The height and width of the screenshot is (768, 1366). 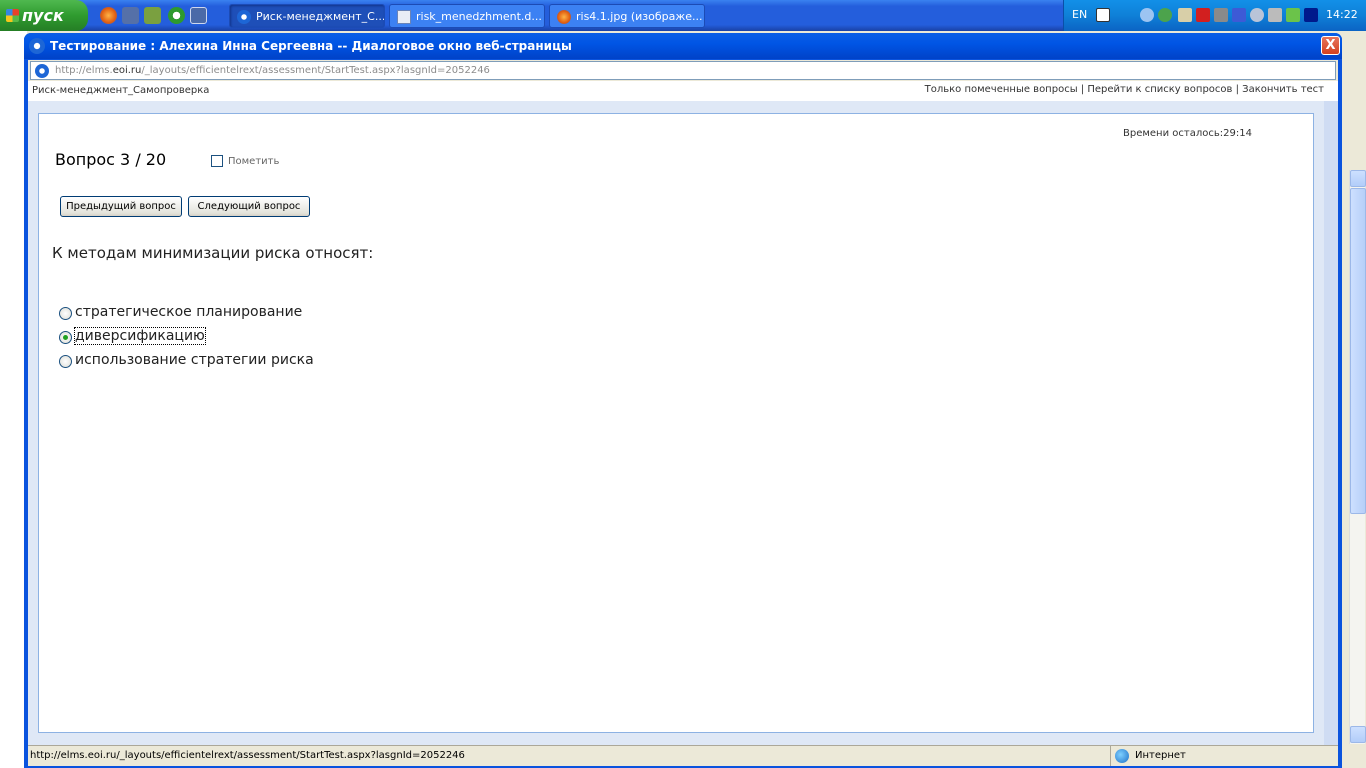 I want to click on bluetooth-icon, so click(x=1239, y=15).